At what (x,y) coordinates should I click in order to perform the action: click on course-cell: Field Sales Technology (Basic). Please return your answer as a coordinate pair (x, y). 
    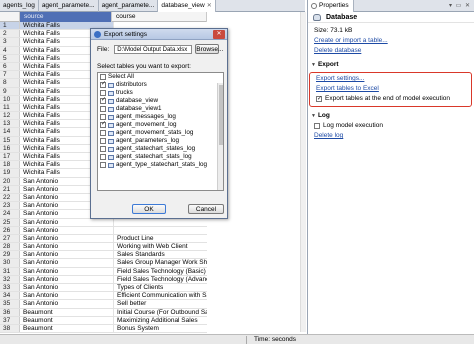
    Looking at the image, I should click on (160, 271).